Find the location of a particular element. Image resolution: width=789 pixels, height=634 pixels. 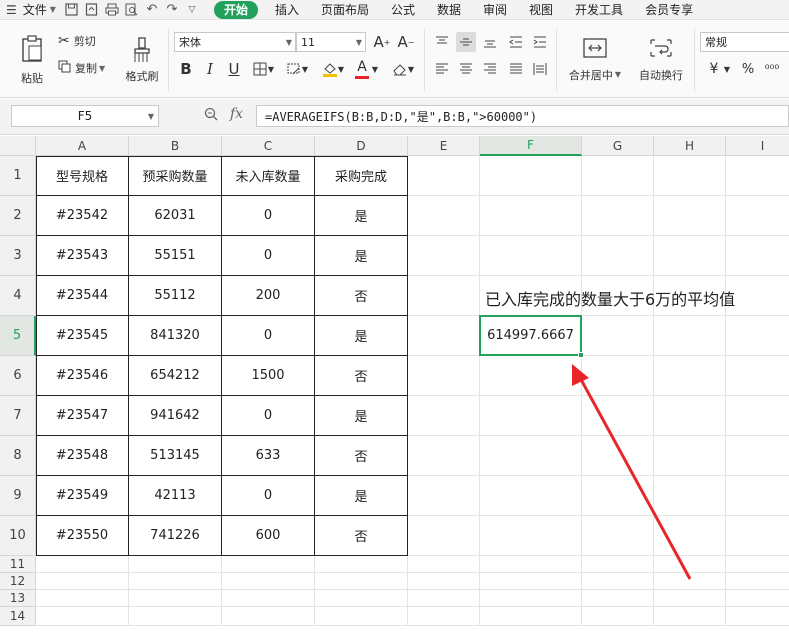

table-cell: 513145 is located at coordinates (175, 456).